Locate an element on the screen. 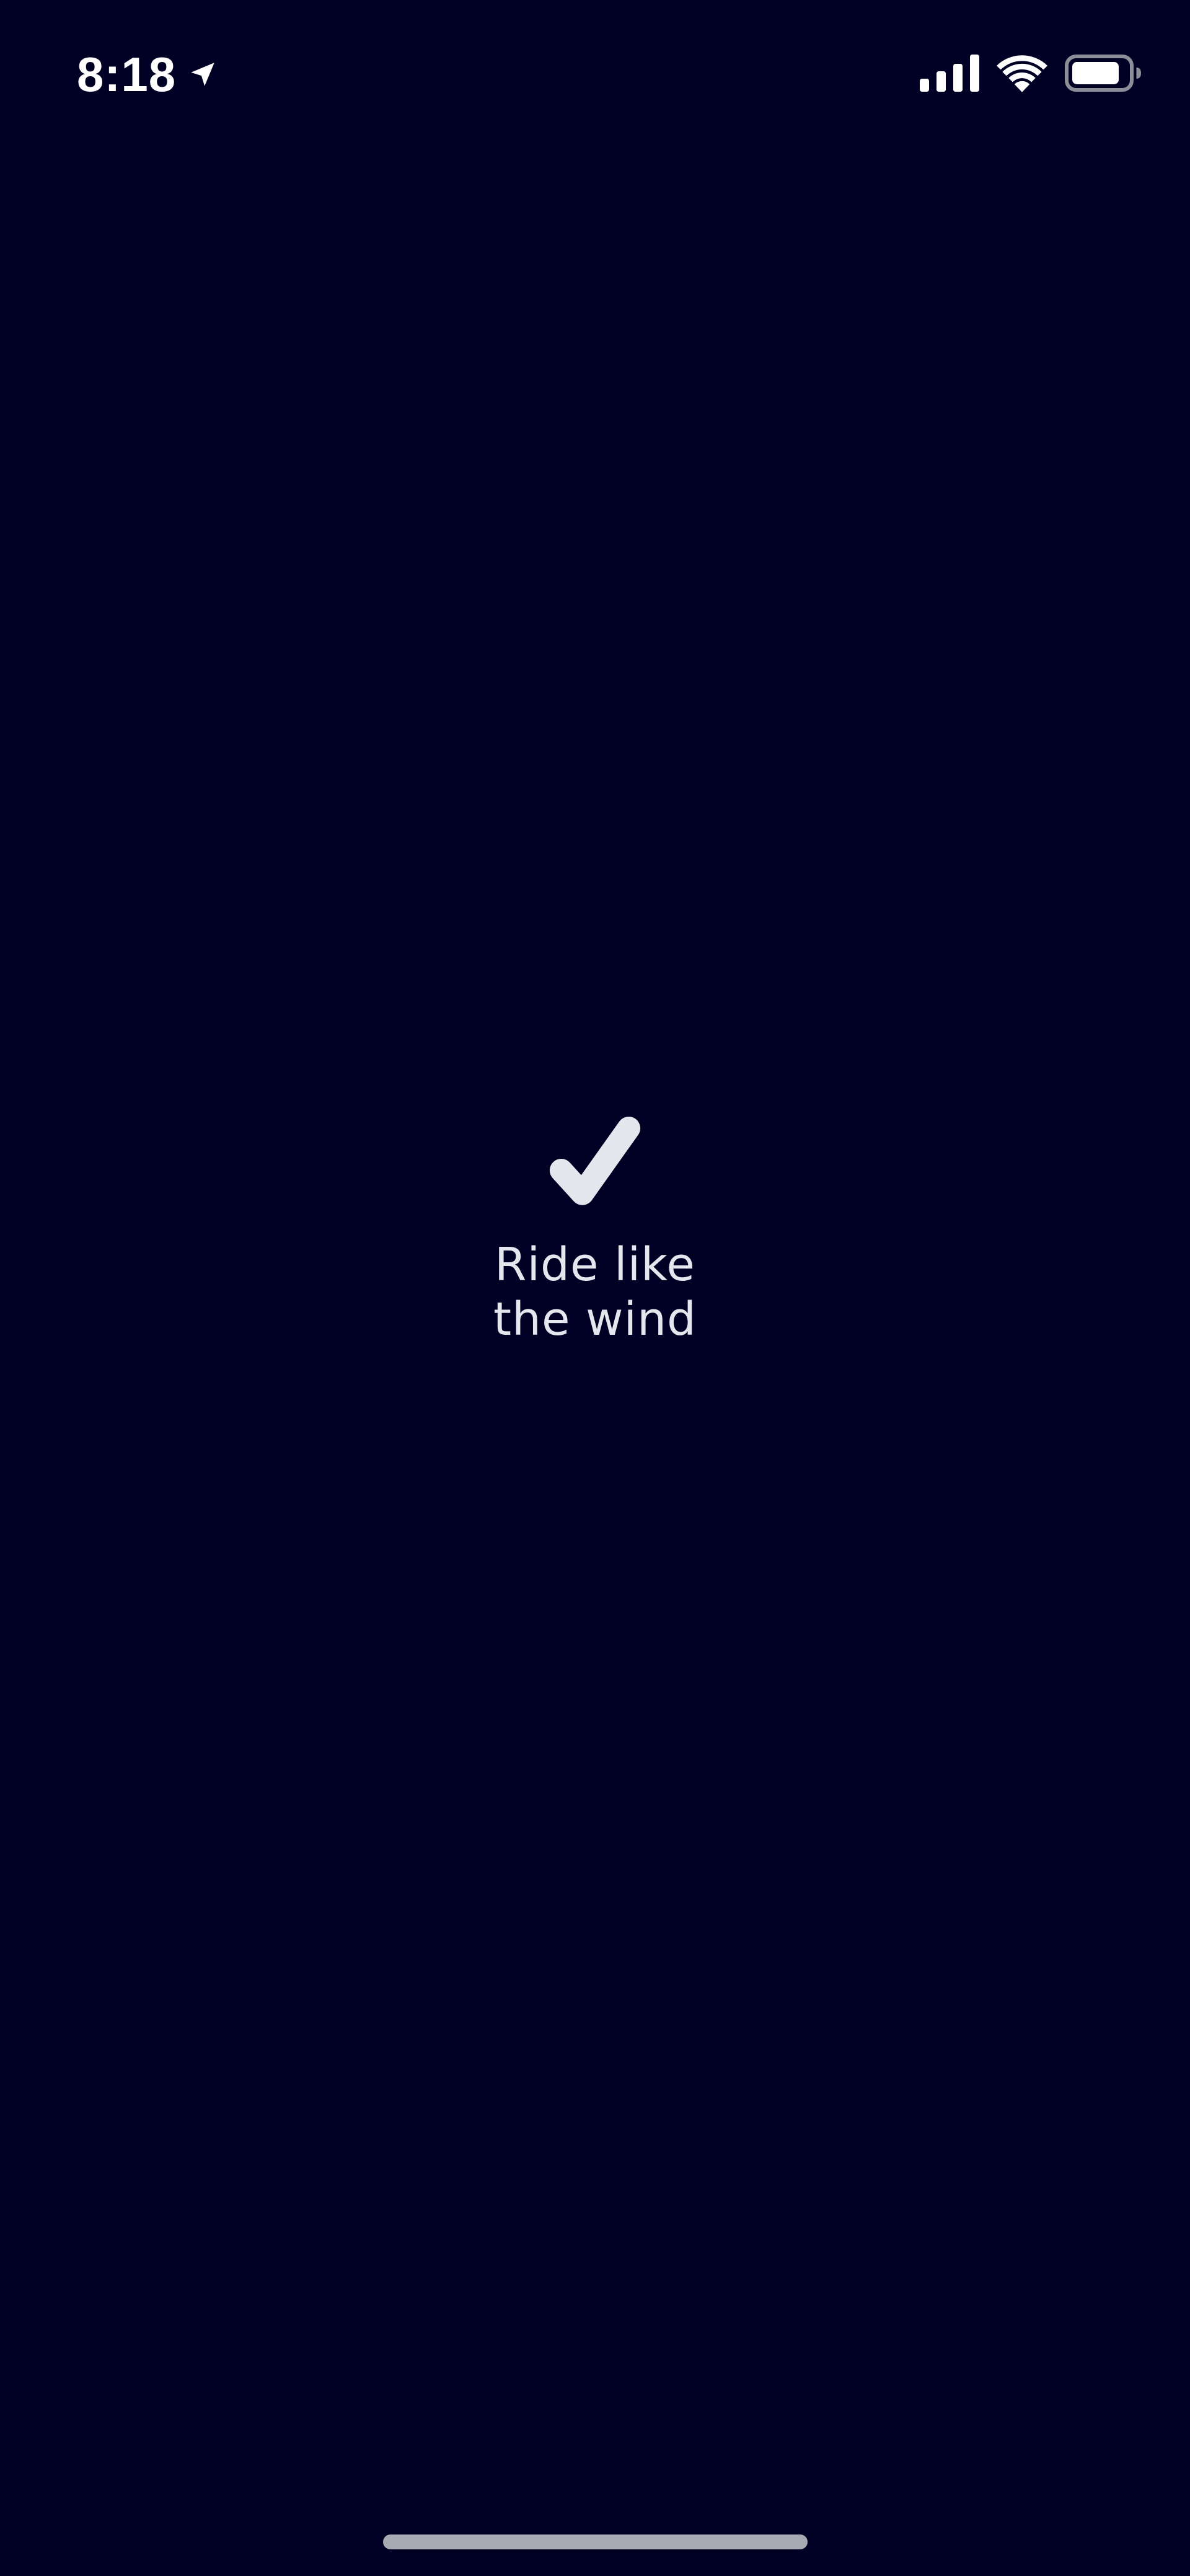 The image size is (1190, 2576). location-arrow-icon is located at coordinates (202, 75).